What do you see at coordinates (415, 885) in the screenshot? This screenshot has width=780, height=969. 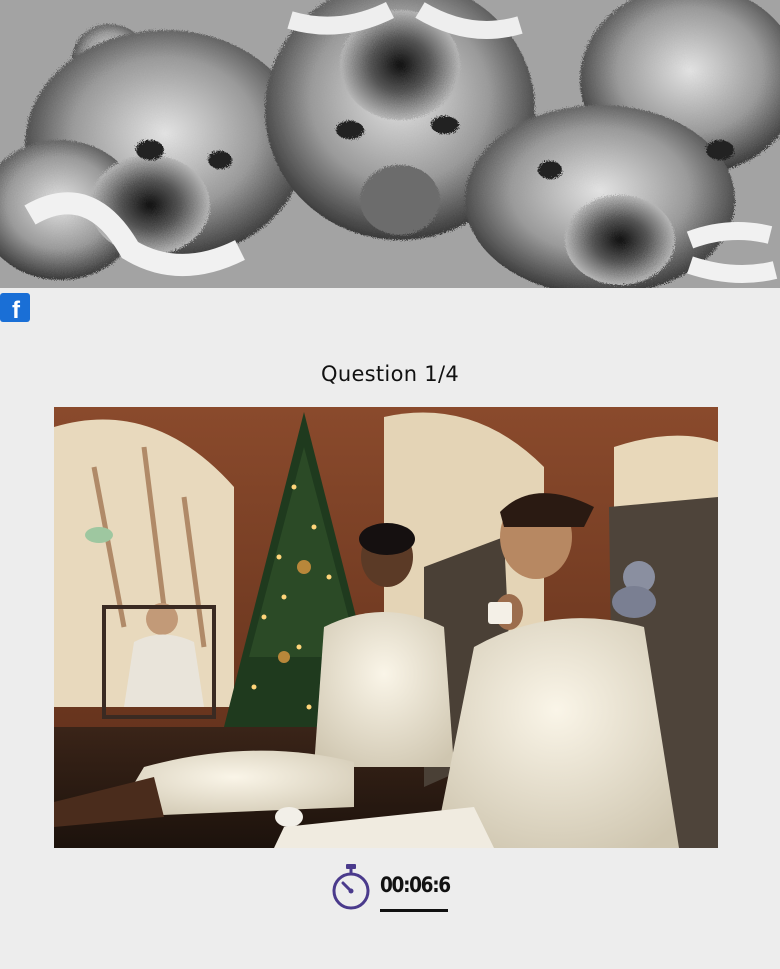 I see `timer-value: 00:06:6` at bounding box center [415, 885].